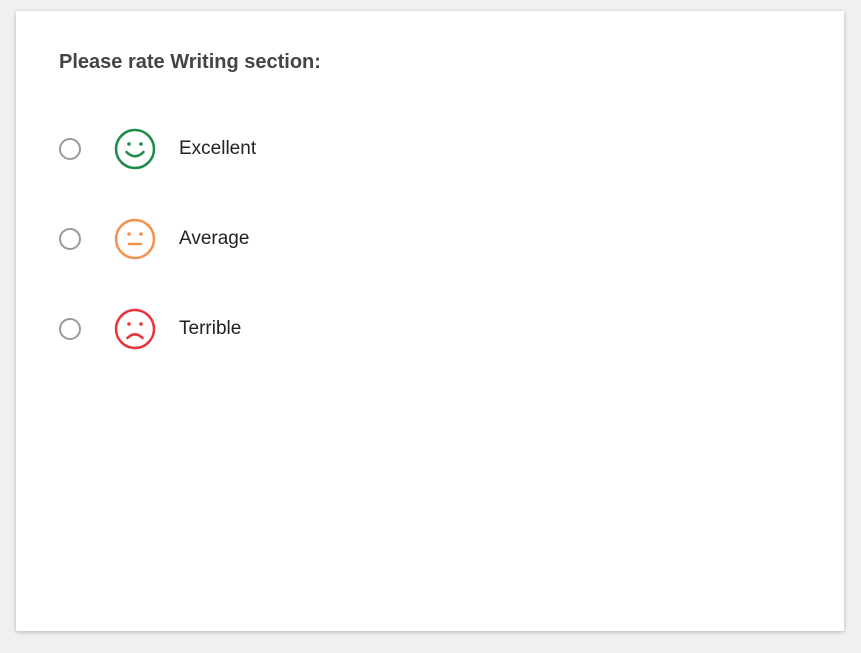  Describe the element at coordinates (135, 329) in the screenshot. I see `sad-face-icon` at that location.